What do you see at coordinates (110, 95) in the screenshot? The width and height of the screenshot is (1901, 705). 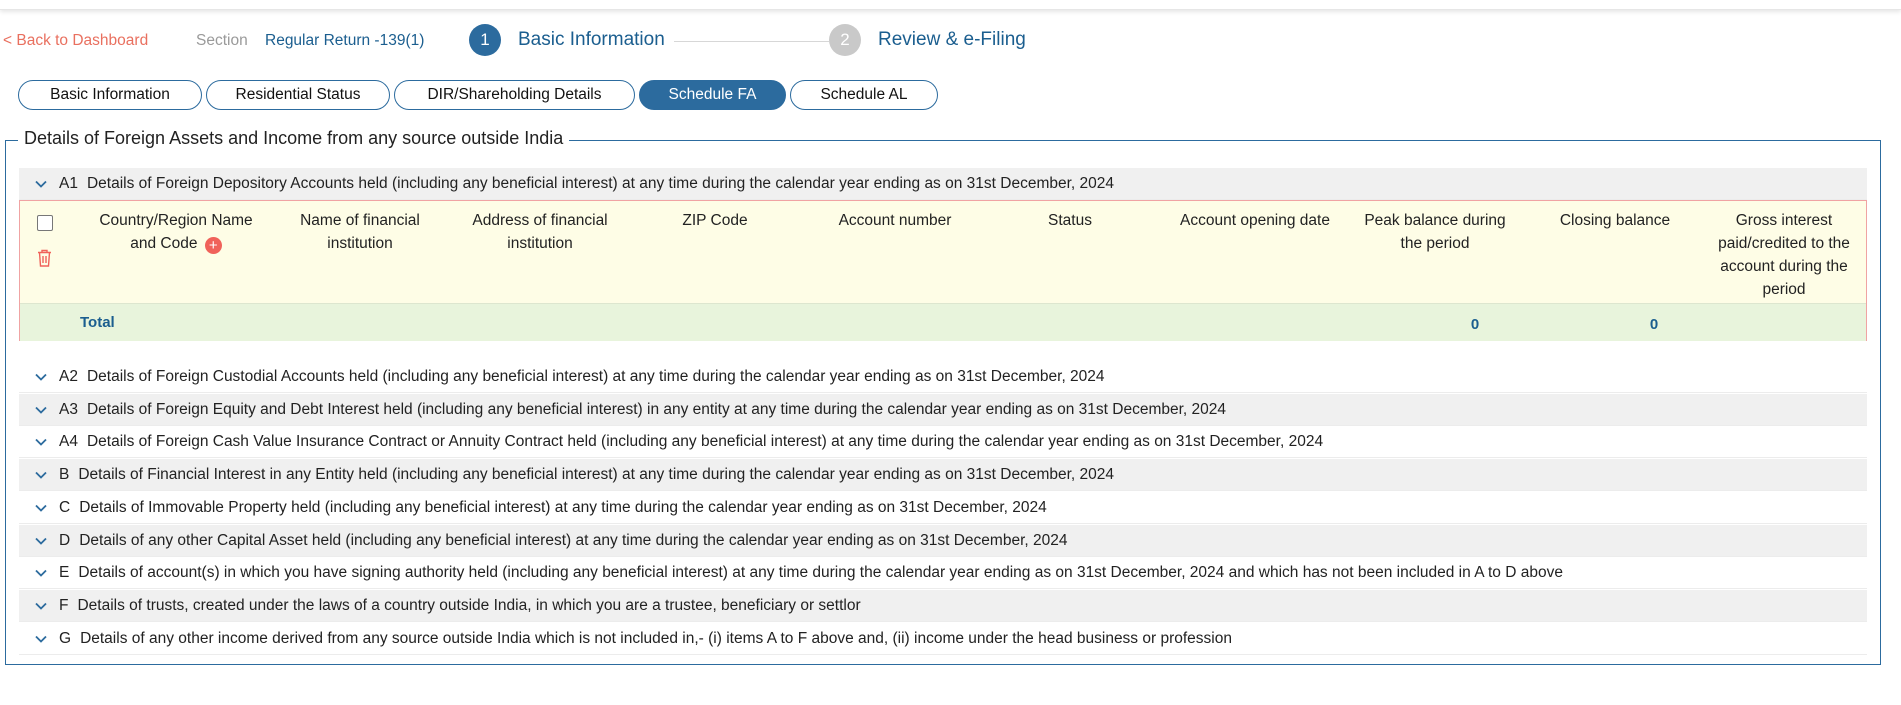 I see `tab-basic-information: Basic Information` at bounding box center [110, 95].